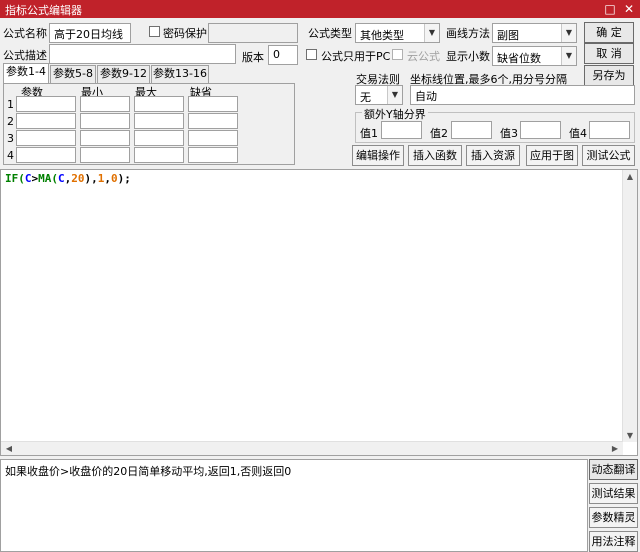  Describe the element at coordinates (552, 155) in the screenshot. I see `apply-to-chart-button: 应用于图` at that location.